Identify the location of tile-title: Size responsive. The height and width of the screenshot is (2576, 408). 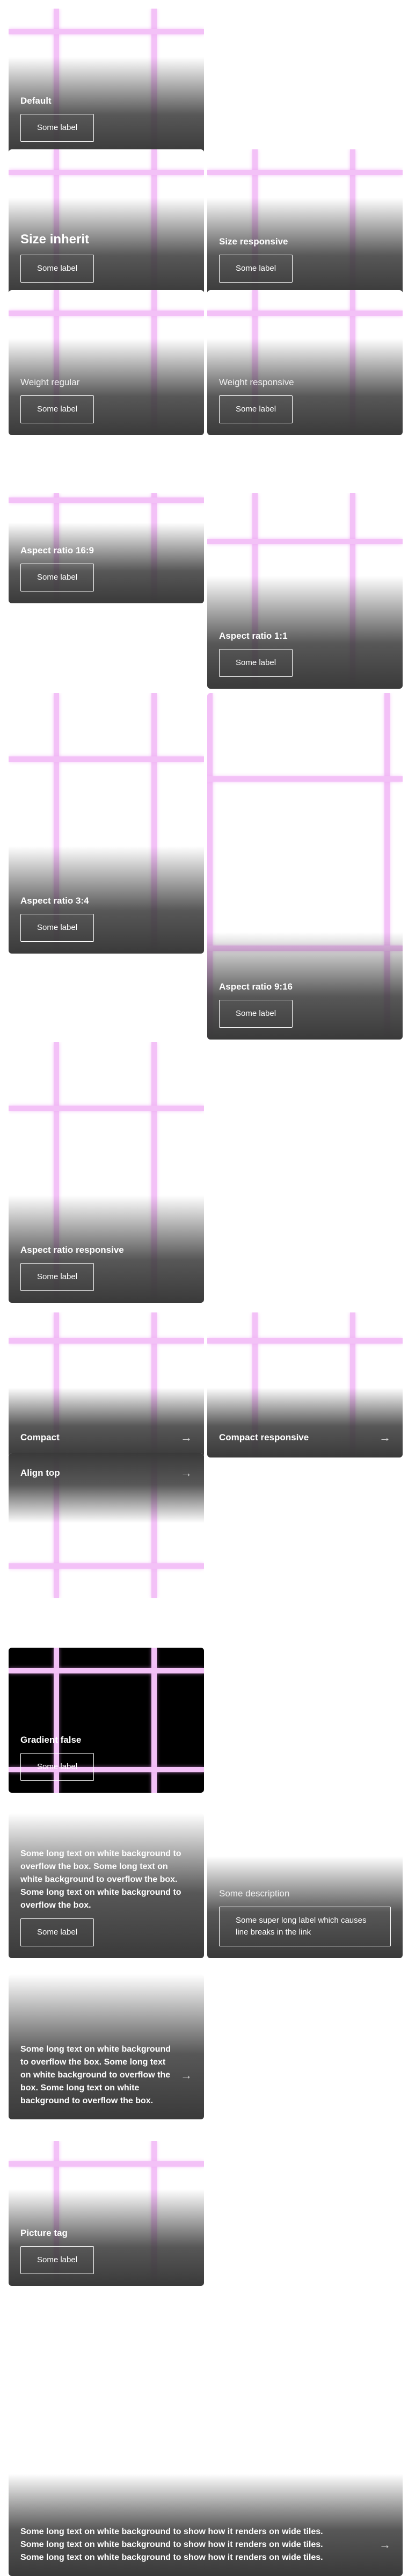
(253, 242).